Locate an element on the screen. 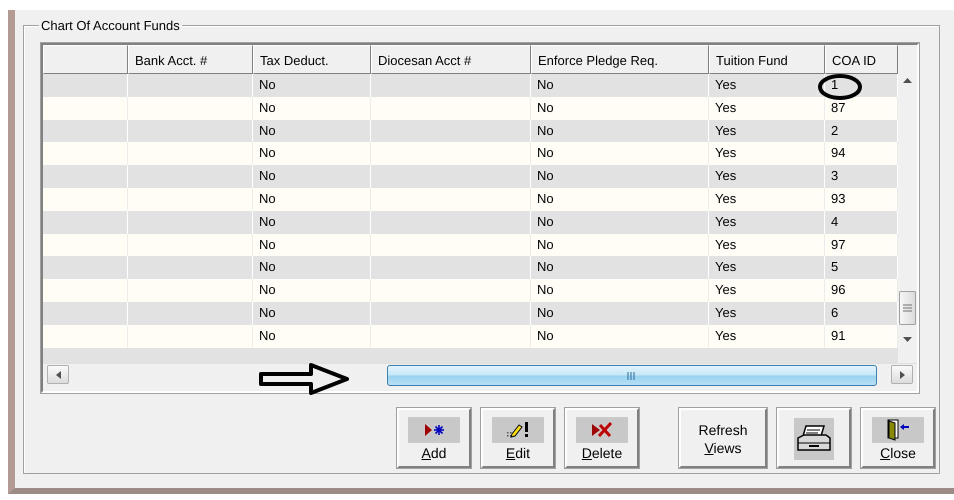 Image resolution: width=954 pixels, height=500 pixels. pencil-icon is located at coordinates (518, 429).